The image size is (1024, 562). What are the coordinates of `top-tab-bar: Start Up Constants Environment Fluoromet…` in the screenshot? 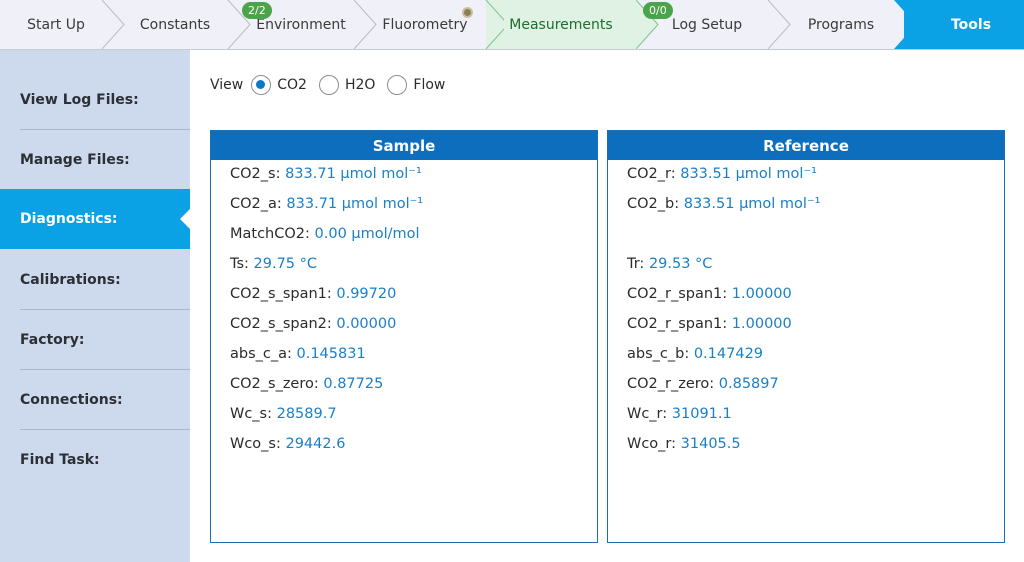 It's located at (512, 25).